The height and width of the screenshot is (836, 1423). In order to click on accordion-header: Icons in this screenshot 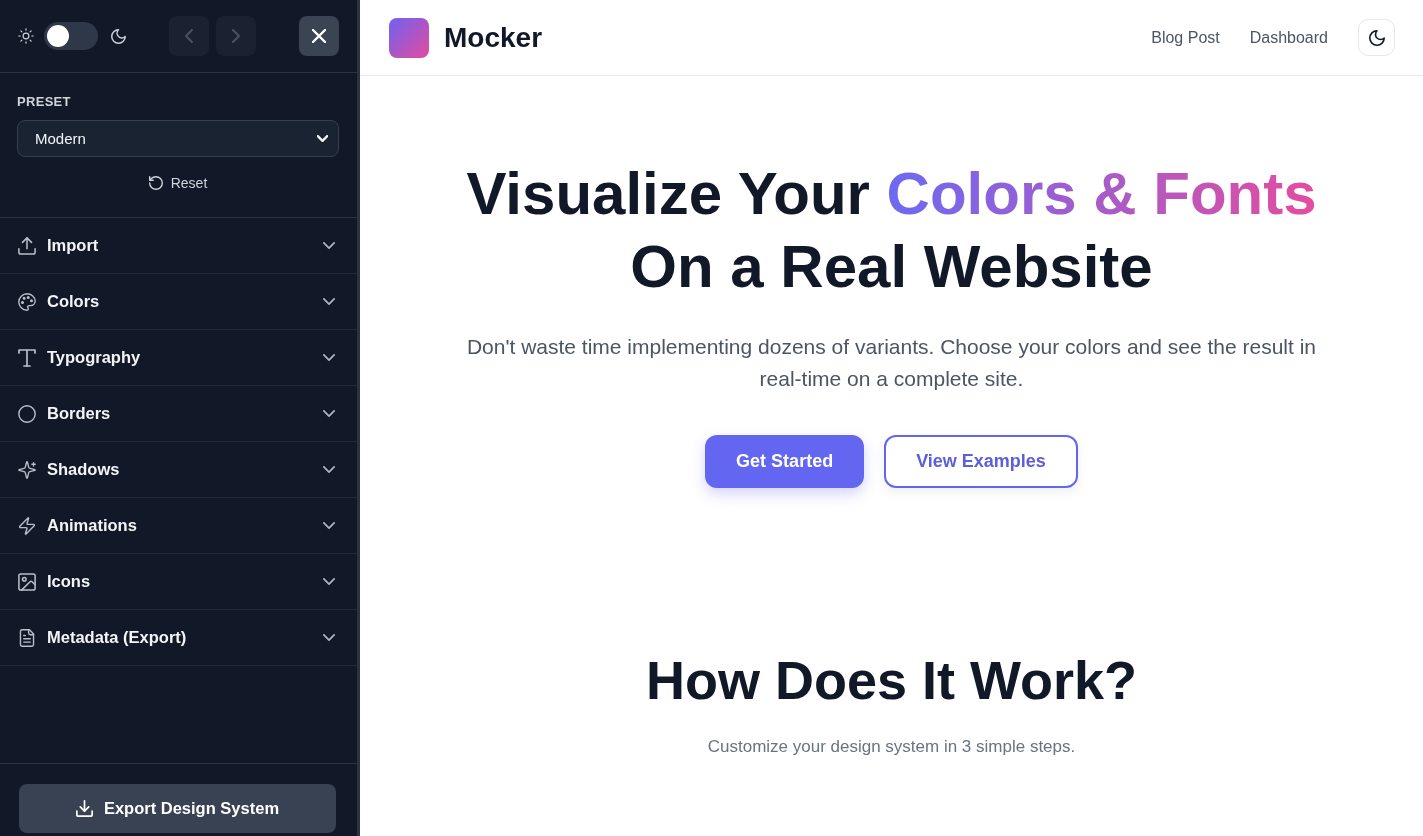, I will do `click(178, 582)`.